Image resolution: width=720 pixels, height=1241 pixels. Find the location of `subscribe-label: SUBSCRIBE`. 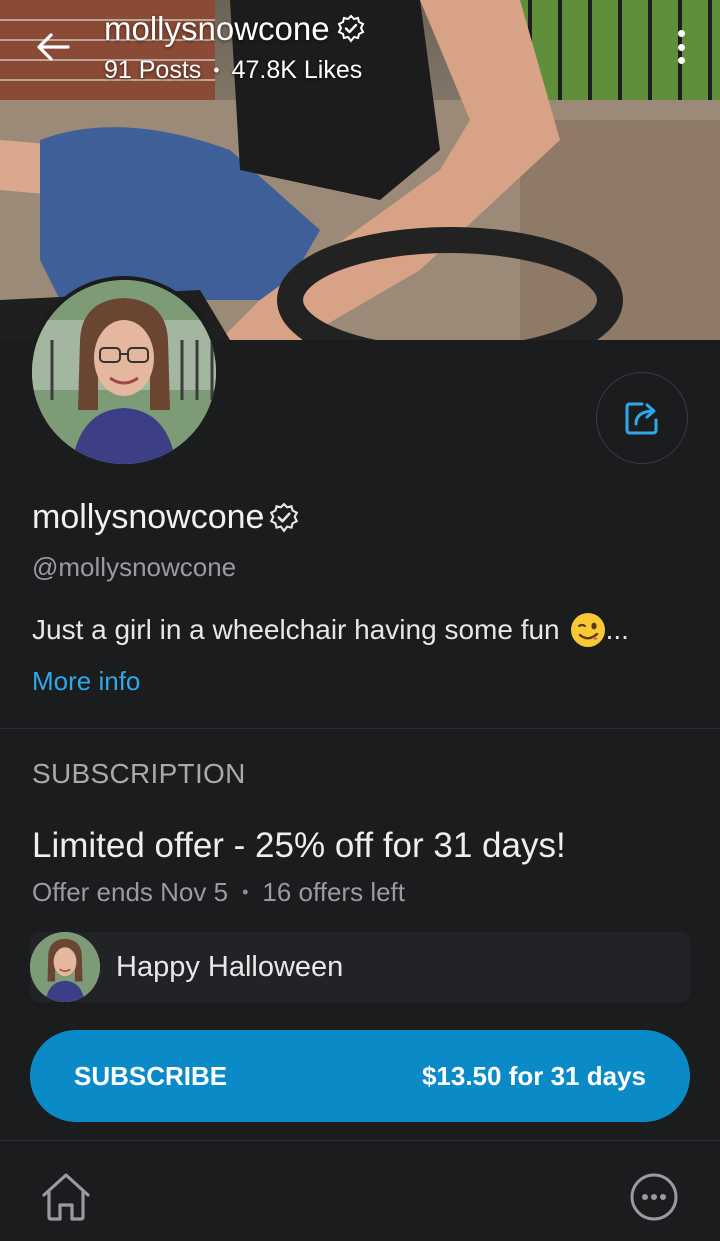

subscribe-label: SUBSCRIBE is located at coordinates (151, 1075).